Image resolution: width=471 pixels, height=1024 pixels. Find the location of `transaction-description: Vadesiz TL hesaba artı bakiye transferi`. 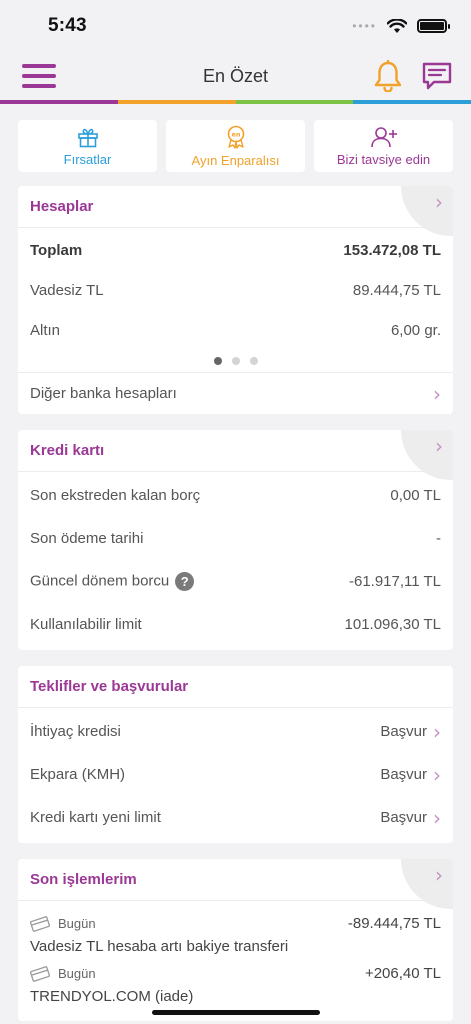

transaction-description: Vadesiz TL hesaba artı bakiye transferi is located at coordinates (159, 946).